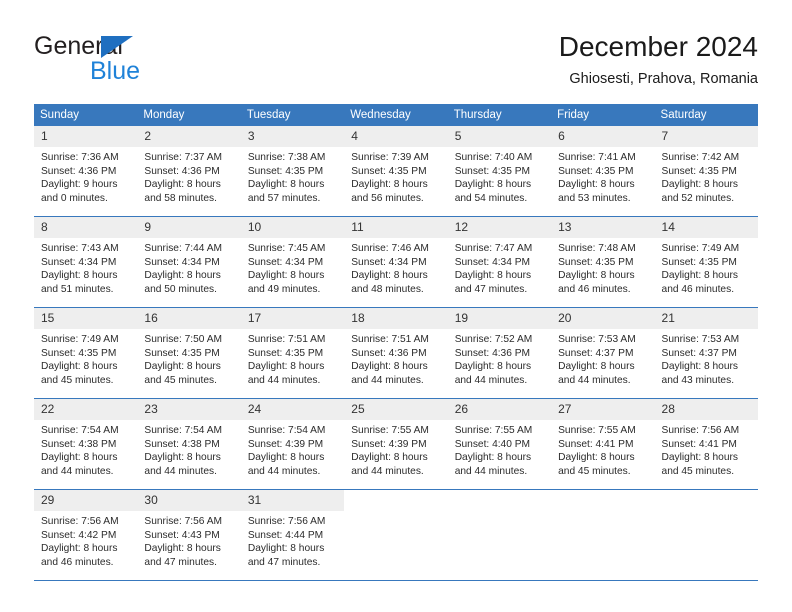  What do you see at coordinates (499, 318) in the screenshot?
I see `day-number: 19` at bounding box center [499, 318].